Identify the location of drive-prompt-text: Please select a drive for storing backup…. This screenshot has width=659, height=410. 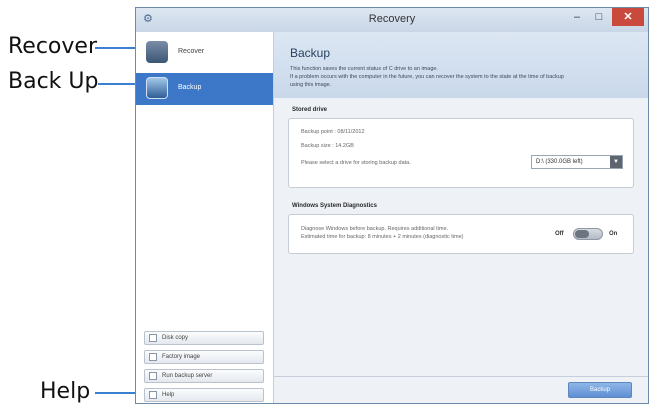
(356, 163).